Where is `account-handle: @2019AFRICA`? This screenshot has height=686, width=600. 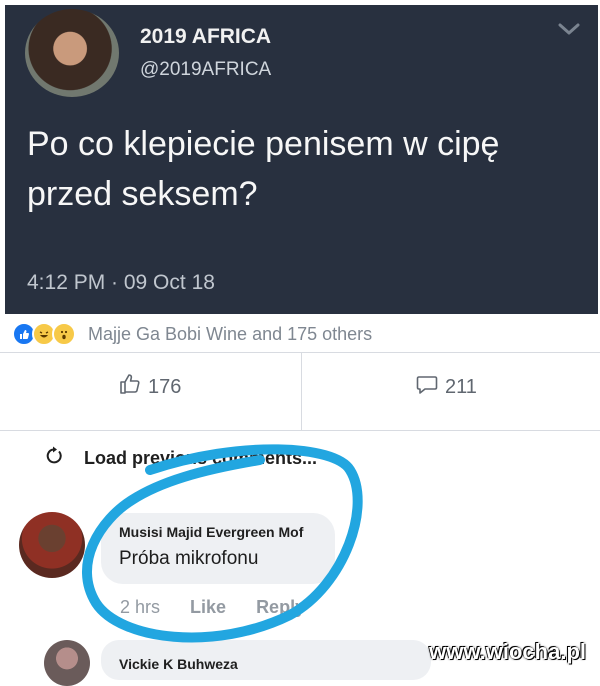
account-handle: @2019AFRICA is located at coordinates (205, 70).